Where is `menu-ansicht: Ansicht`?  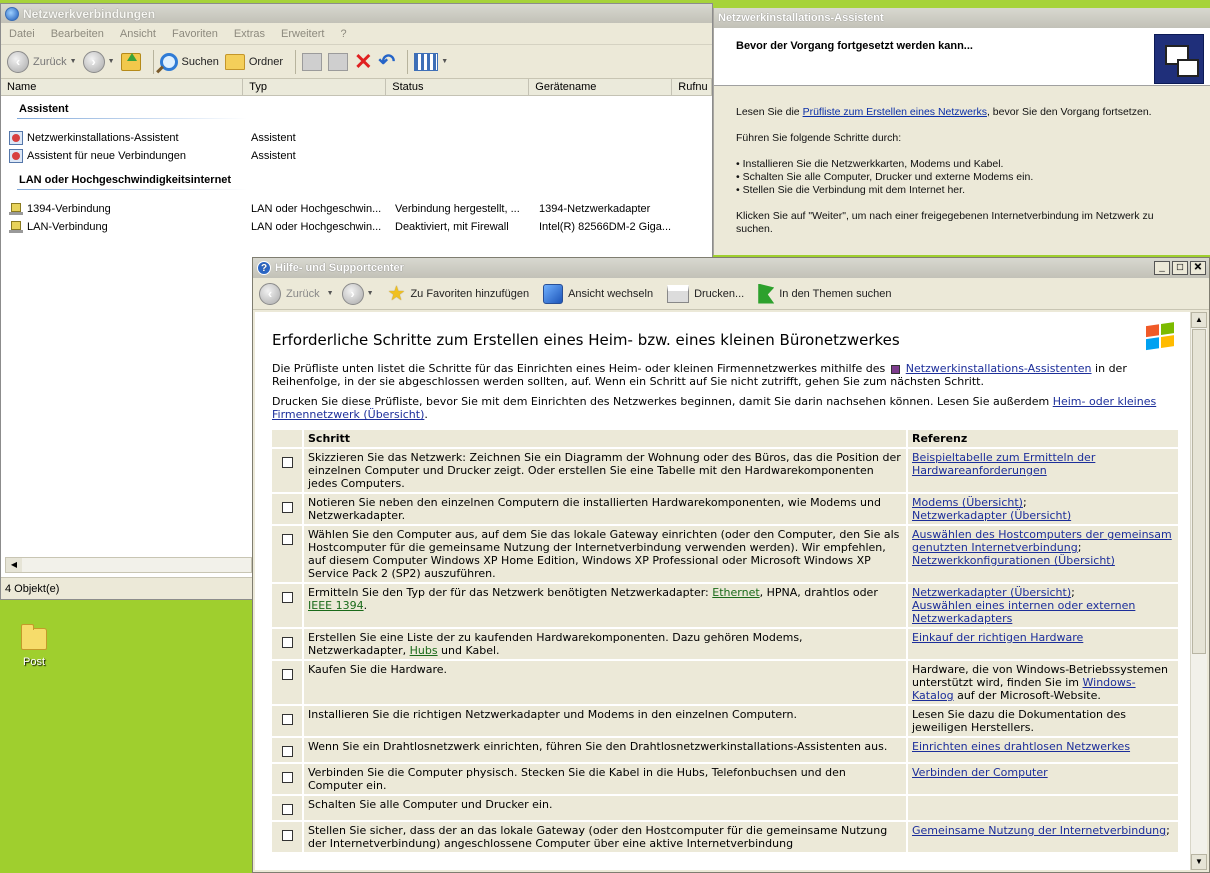
menu-ansicht: Ansicht is located at coordinates (138, 34).